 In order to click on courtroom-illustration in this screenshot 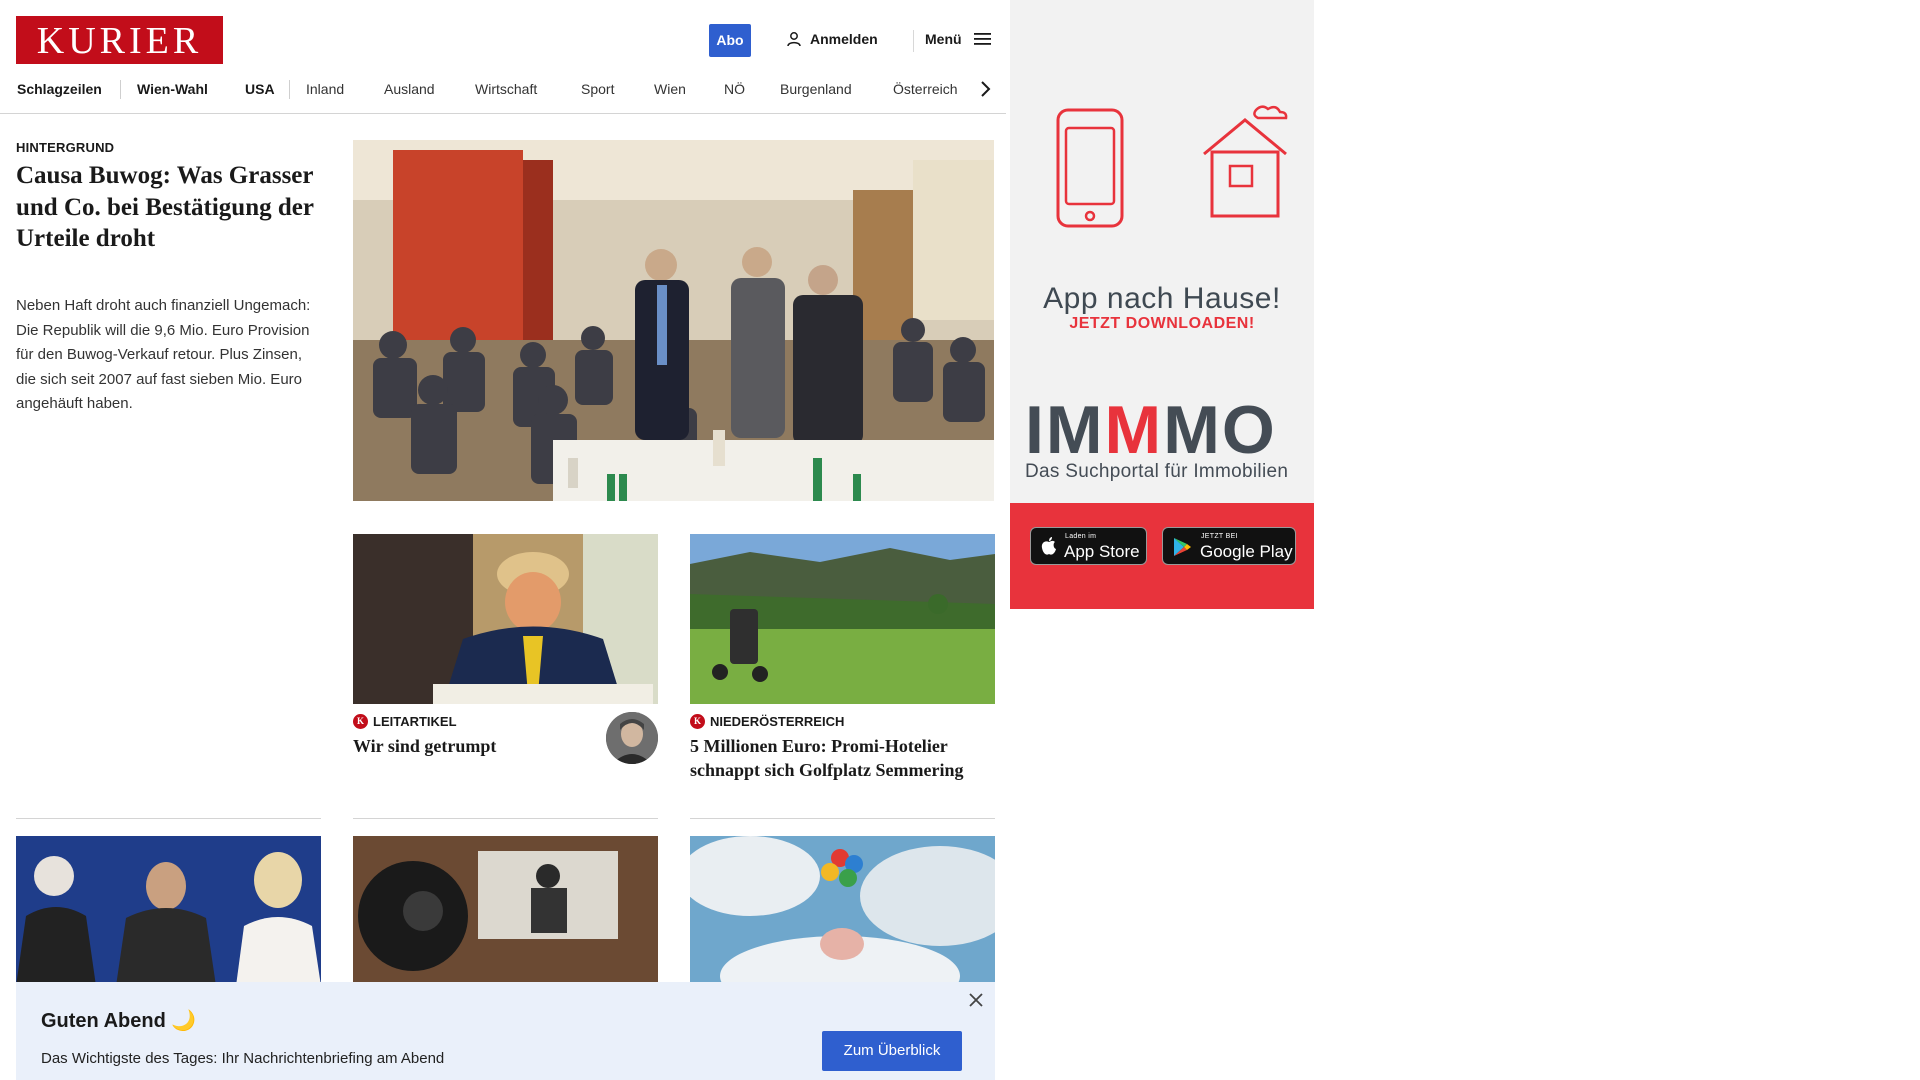, I will do `click(673, 320)`.